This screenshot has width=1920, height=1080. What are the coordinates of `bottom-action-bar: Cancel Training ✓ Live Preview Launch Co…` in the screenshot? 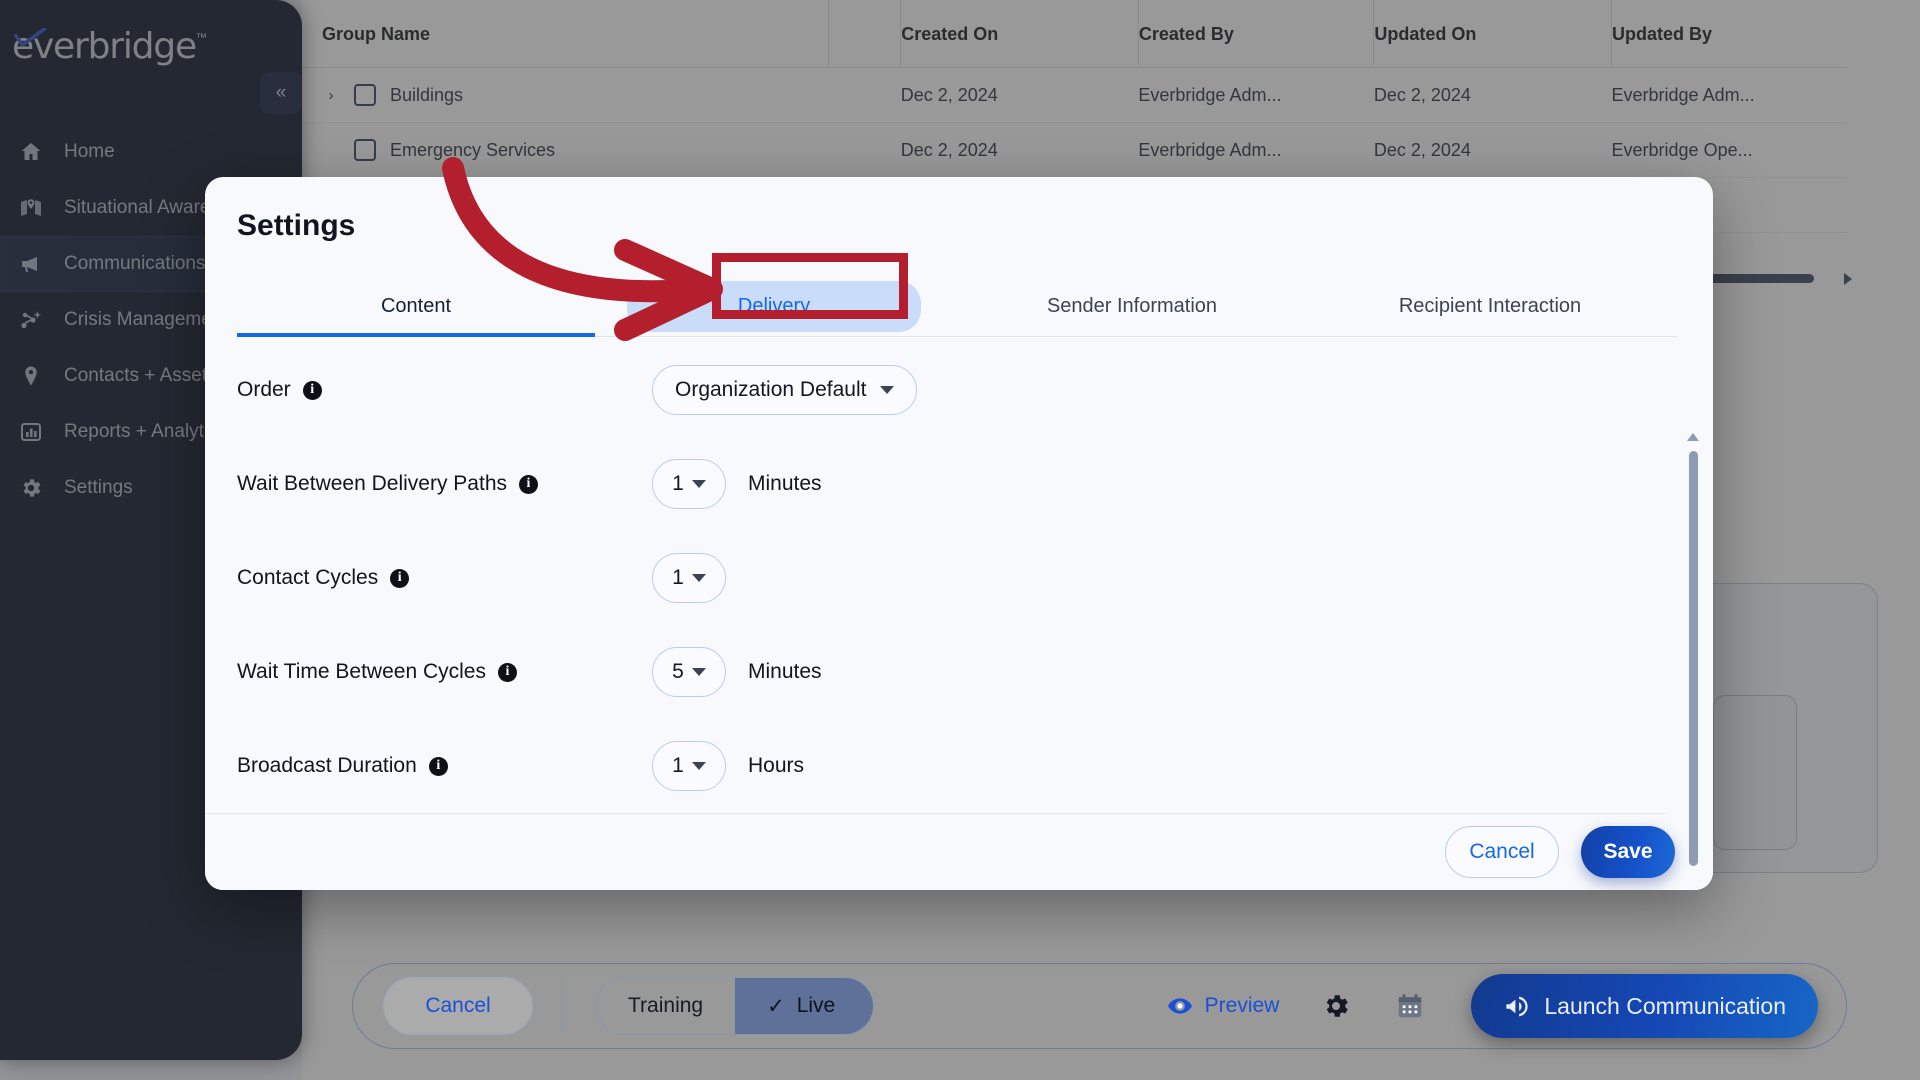 It's located at (1099, 1006).